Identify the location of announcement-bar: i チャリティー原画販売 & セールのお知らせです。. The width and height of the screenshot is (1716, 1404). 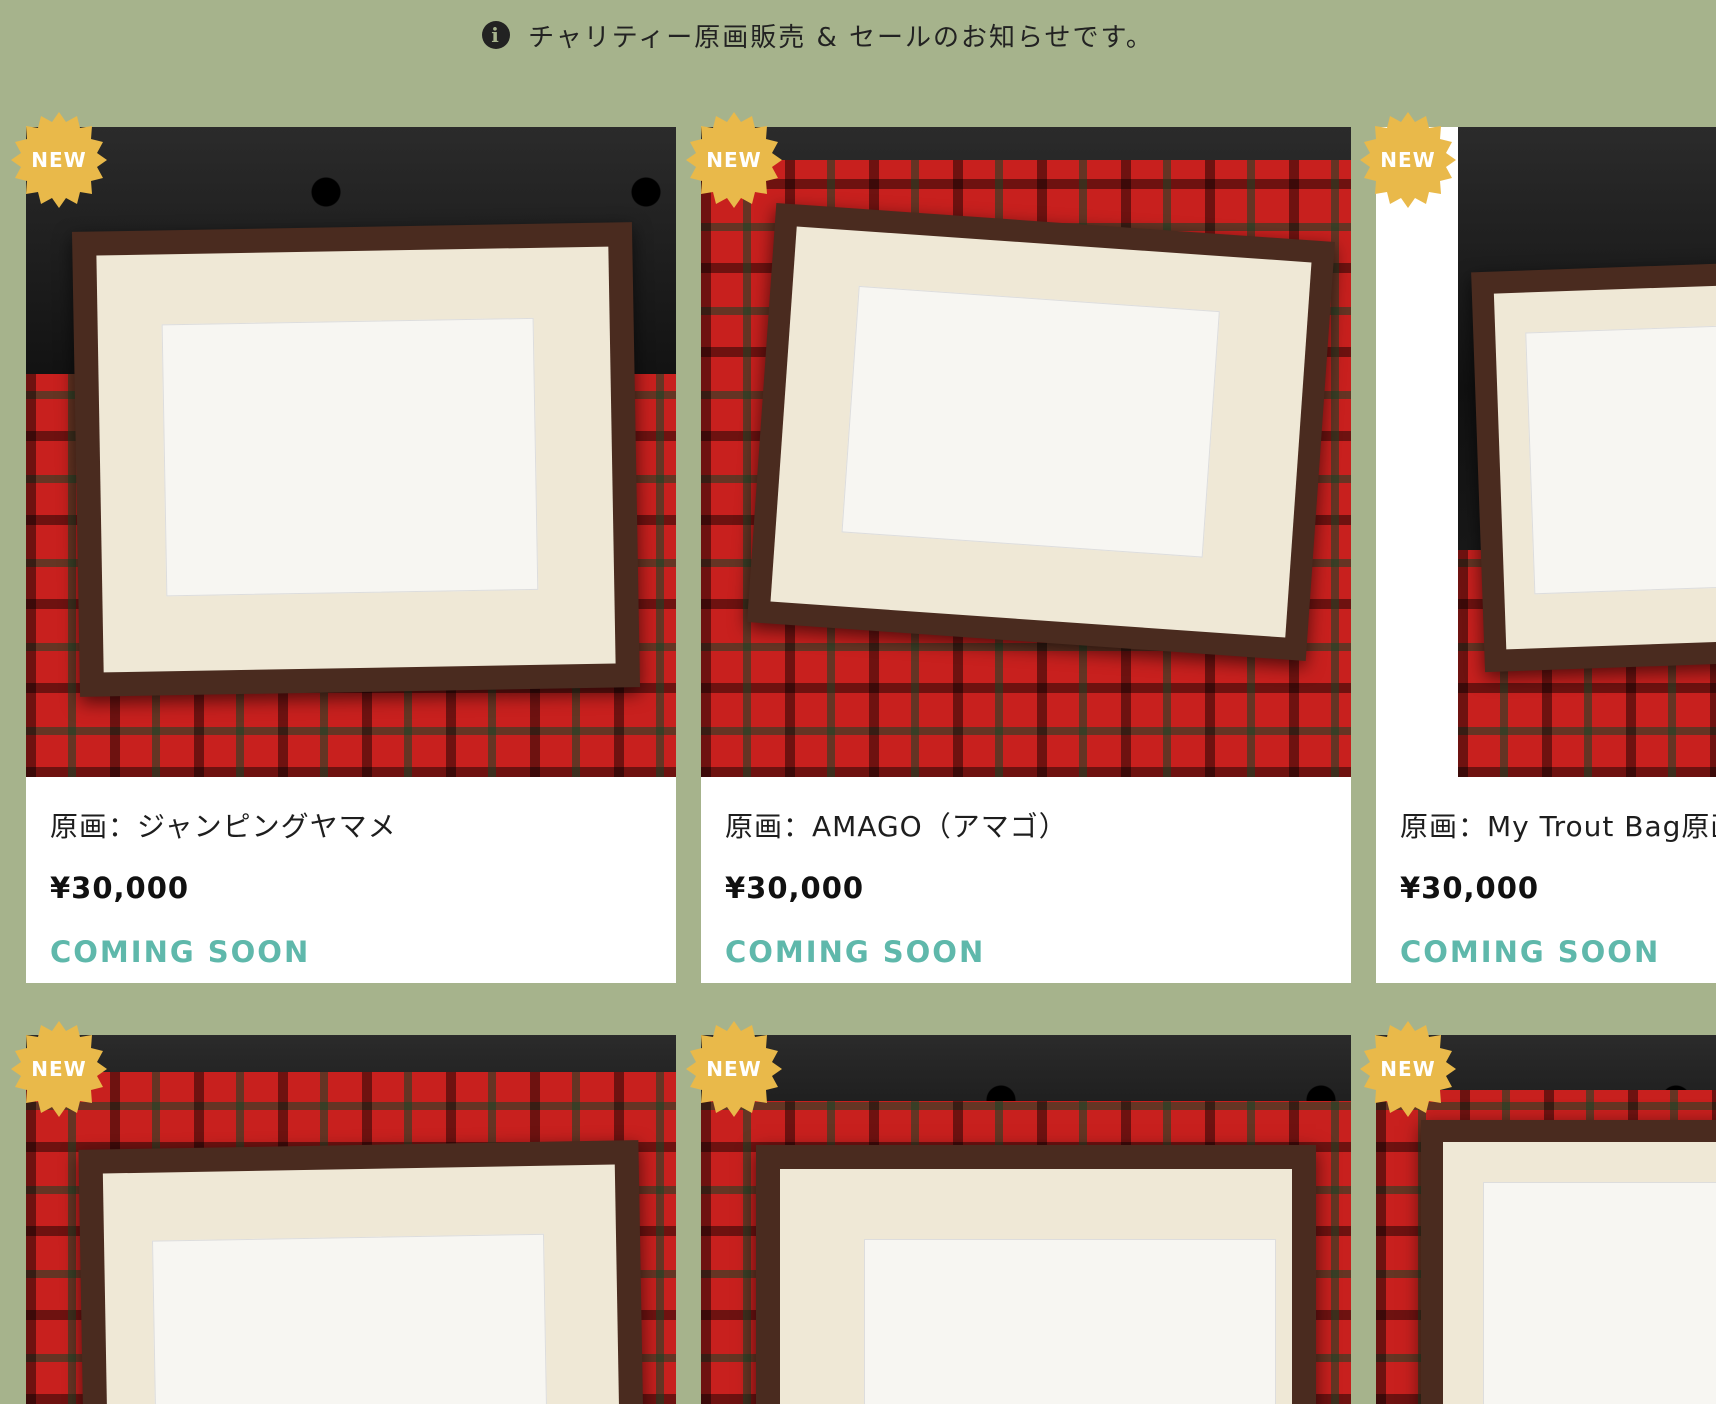
(858, 35).